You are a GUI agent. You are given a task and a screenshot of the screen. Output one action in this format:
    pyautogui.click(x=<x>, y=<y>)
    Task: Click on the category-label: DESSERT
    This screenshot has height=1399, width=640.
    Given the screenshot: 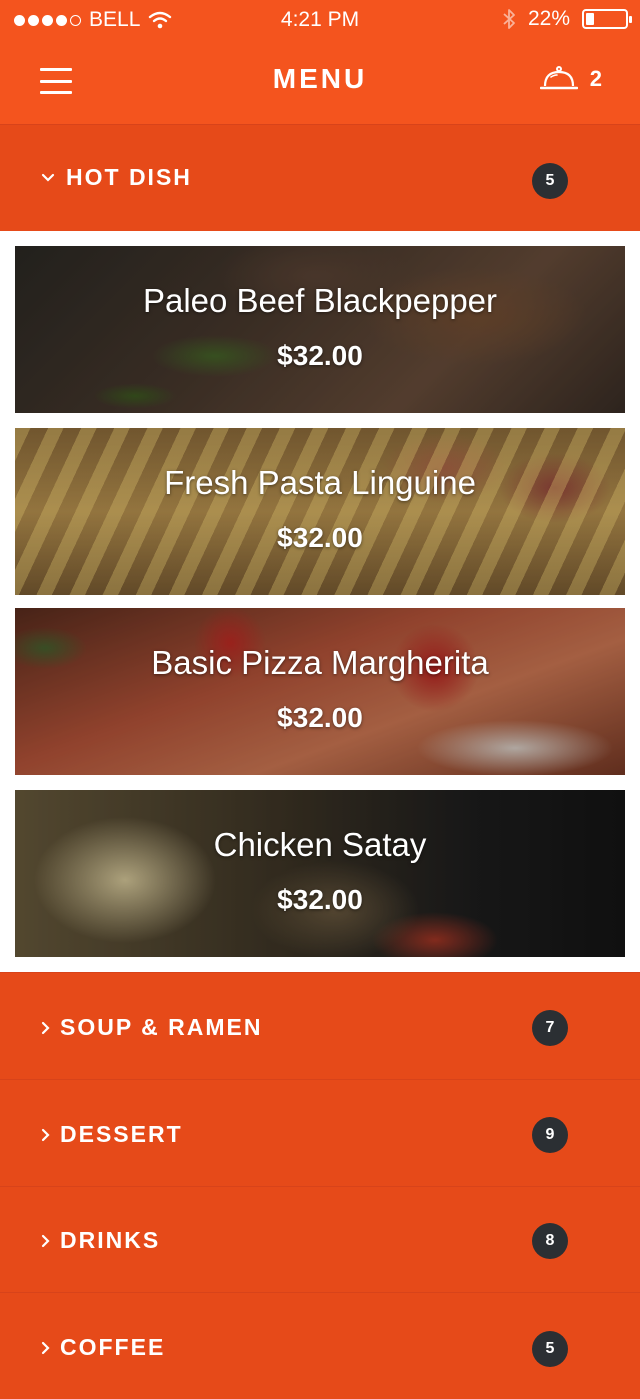 What is the action you would take?
    pyautogui.click(x=121, y=1134)
    